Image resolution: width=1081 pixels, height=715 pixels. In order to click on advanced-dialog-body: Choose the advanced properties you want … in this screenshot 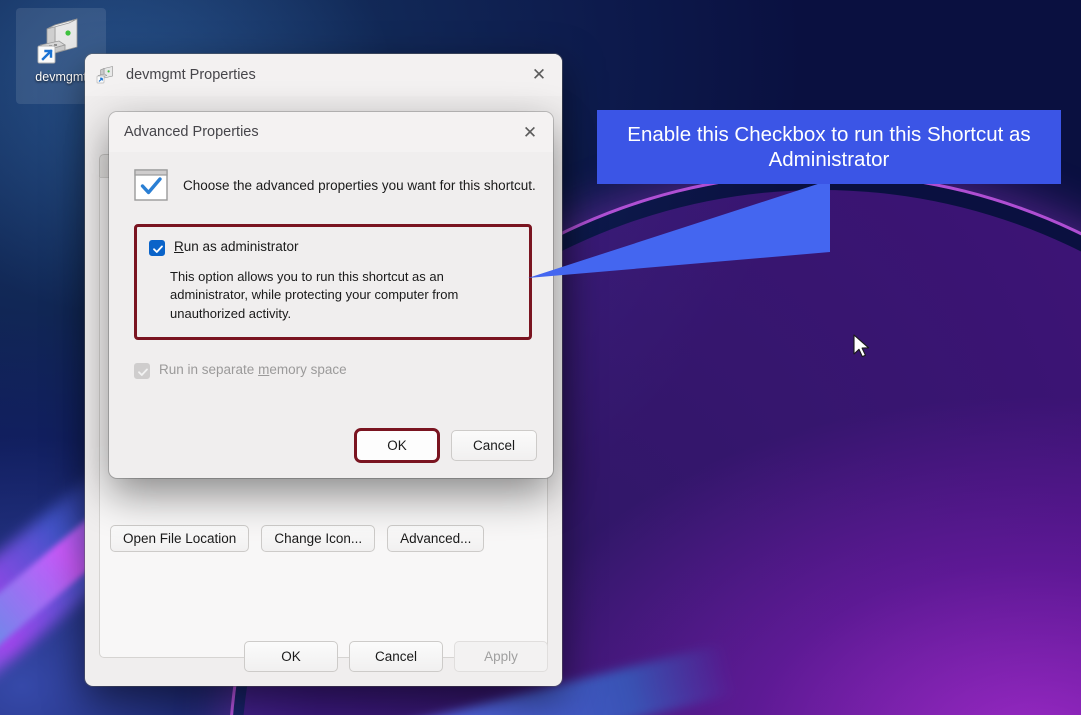, I will do `click(331, 274)`.